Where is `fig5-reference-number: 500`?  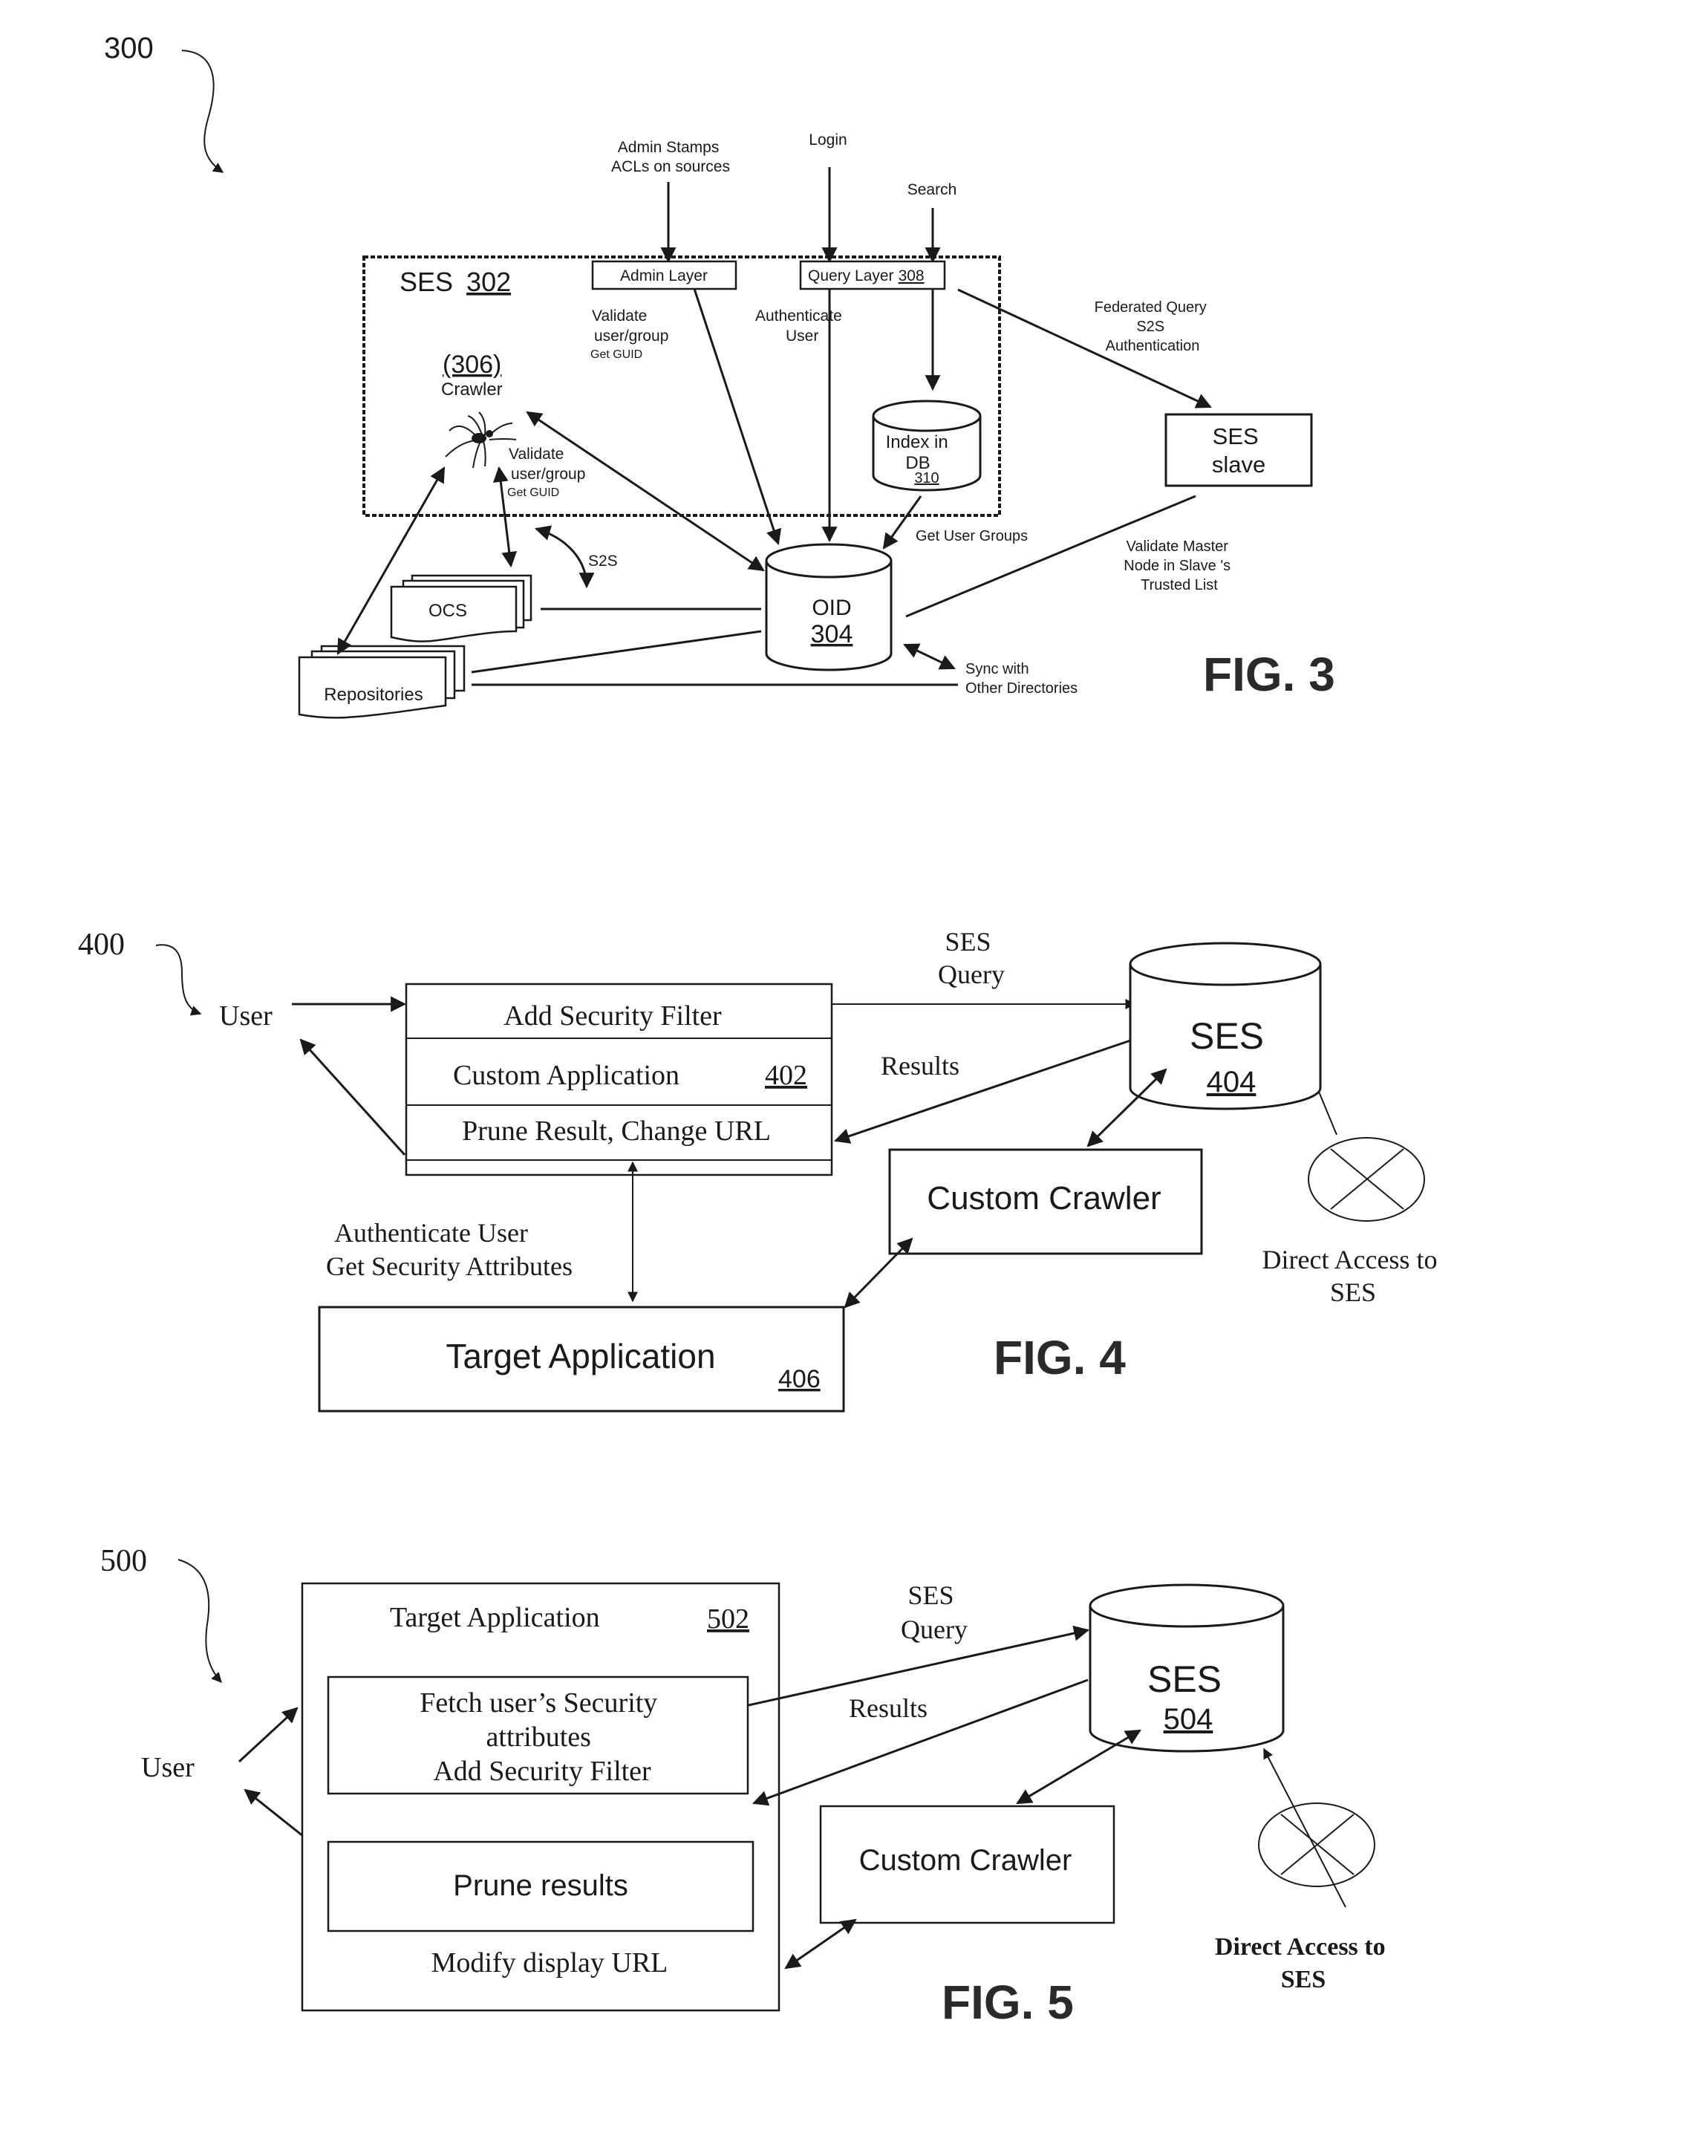
fig5-reference-number: 500 is located at coordinates (123, 1561).